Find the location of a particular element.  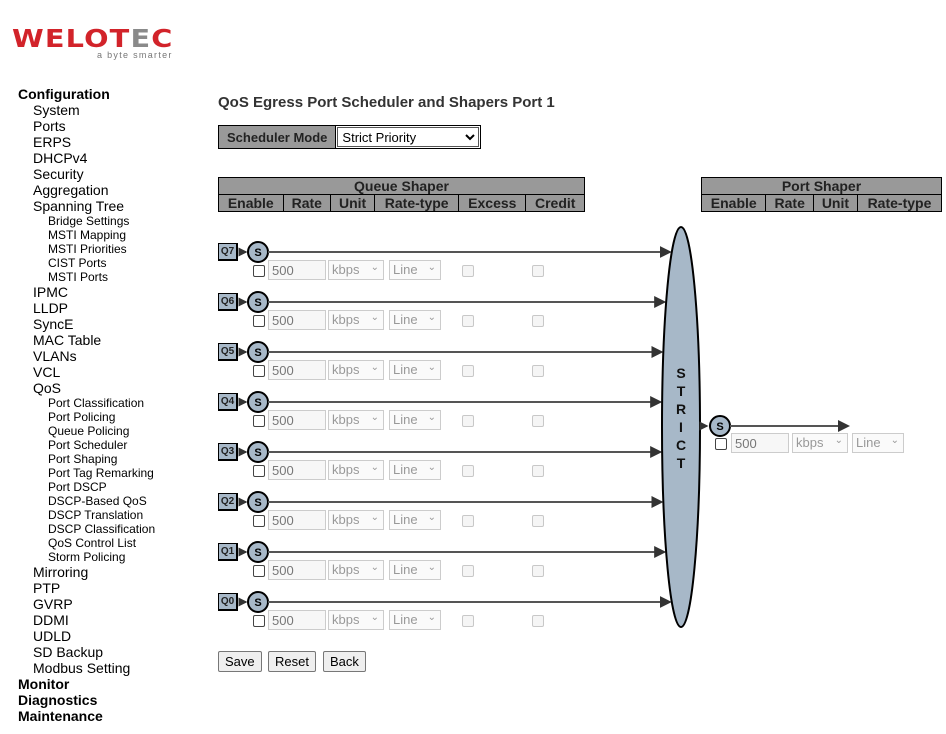

queue-label: Q5 is located at coordinates (228, 352).